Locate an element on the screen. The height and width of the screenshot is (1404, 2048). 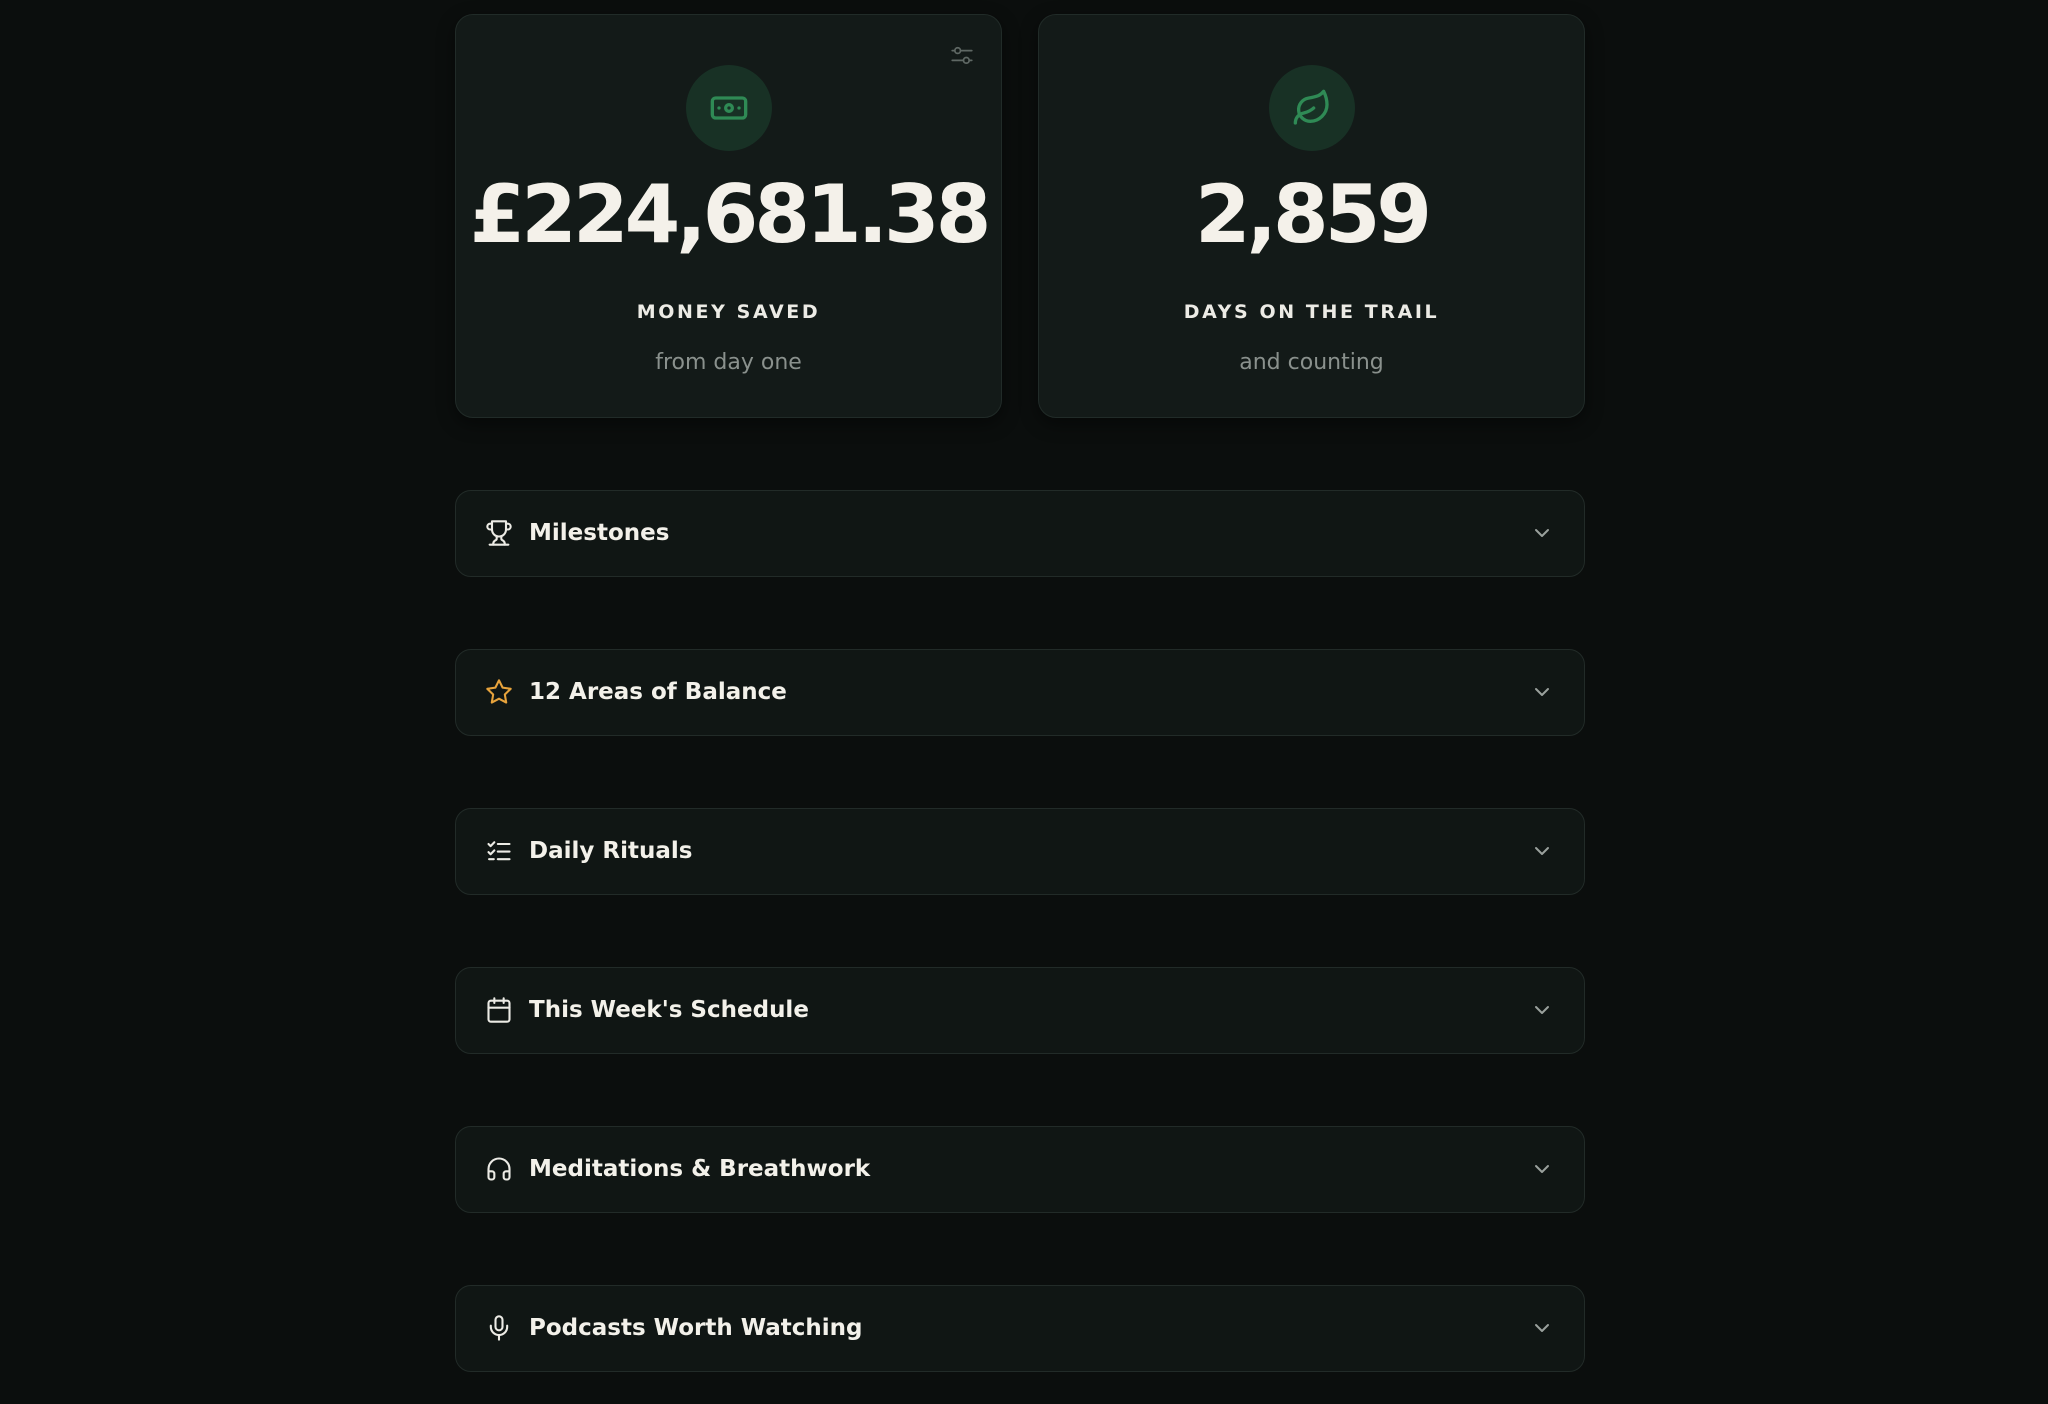
section-title: Podcasts Worth Watching is located at coordinates (696, 1328).